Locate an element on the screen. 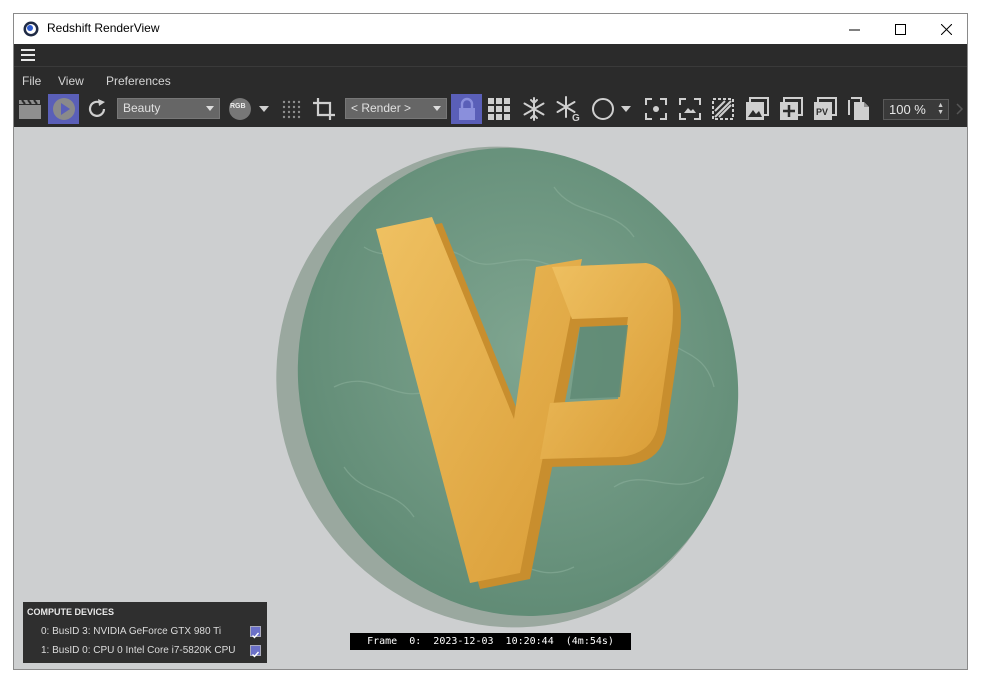  sample-grid-icon is located at coordinates (291, 109).